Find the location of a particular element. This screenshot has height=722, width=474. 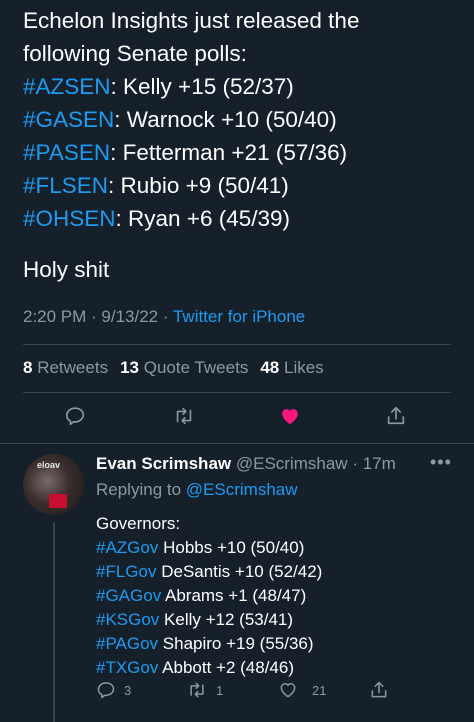

reply-share-button is located at coordinates (379, 690).